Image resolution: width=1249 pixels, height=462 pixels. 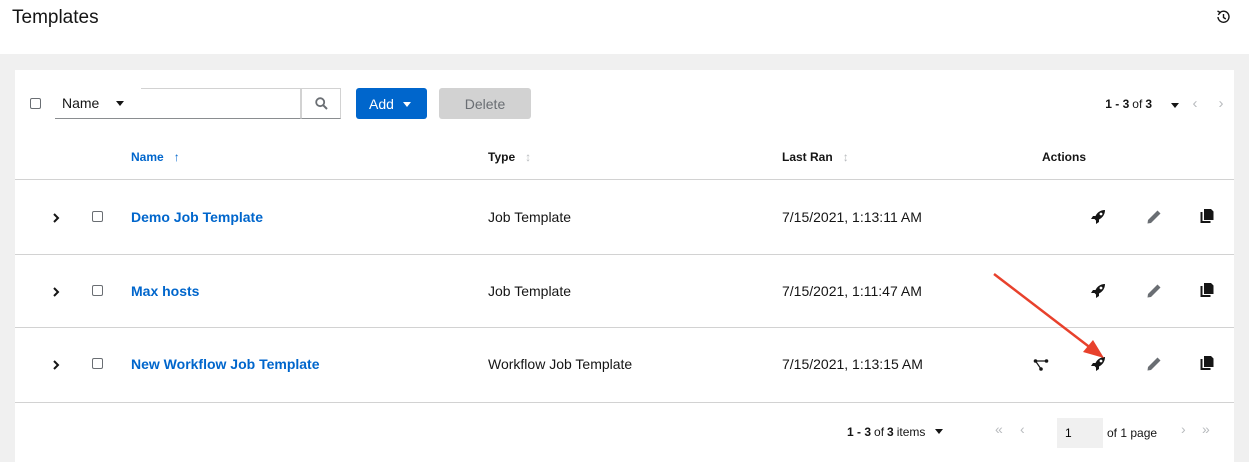 What do you see at coordinates (911, 432) in the screenshot?
I see `pagination-items-label: items` at bounding box center [911, 432].